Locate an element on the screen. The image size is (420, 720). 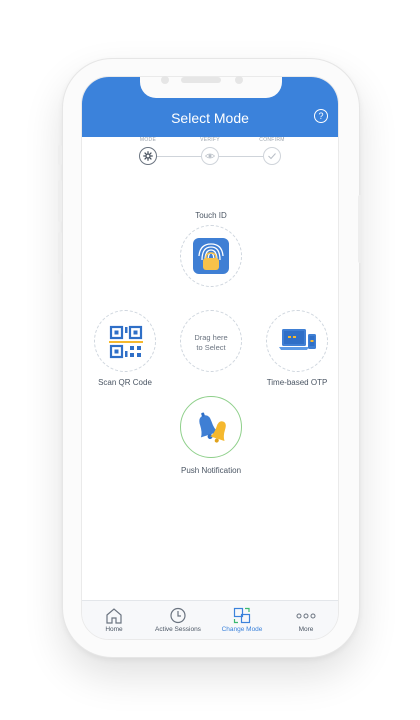
step-verify is located at coordinates (210, 156).